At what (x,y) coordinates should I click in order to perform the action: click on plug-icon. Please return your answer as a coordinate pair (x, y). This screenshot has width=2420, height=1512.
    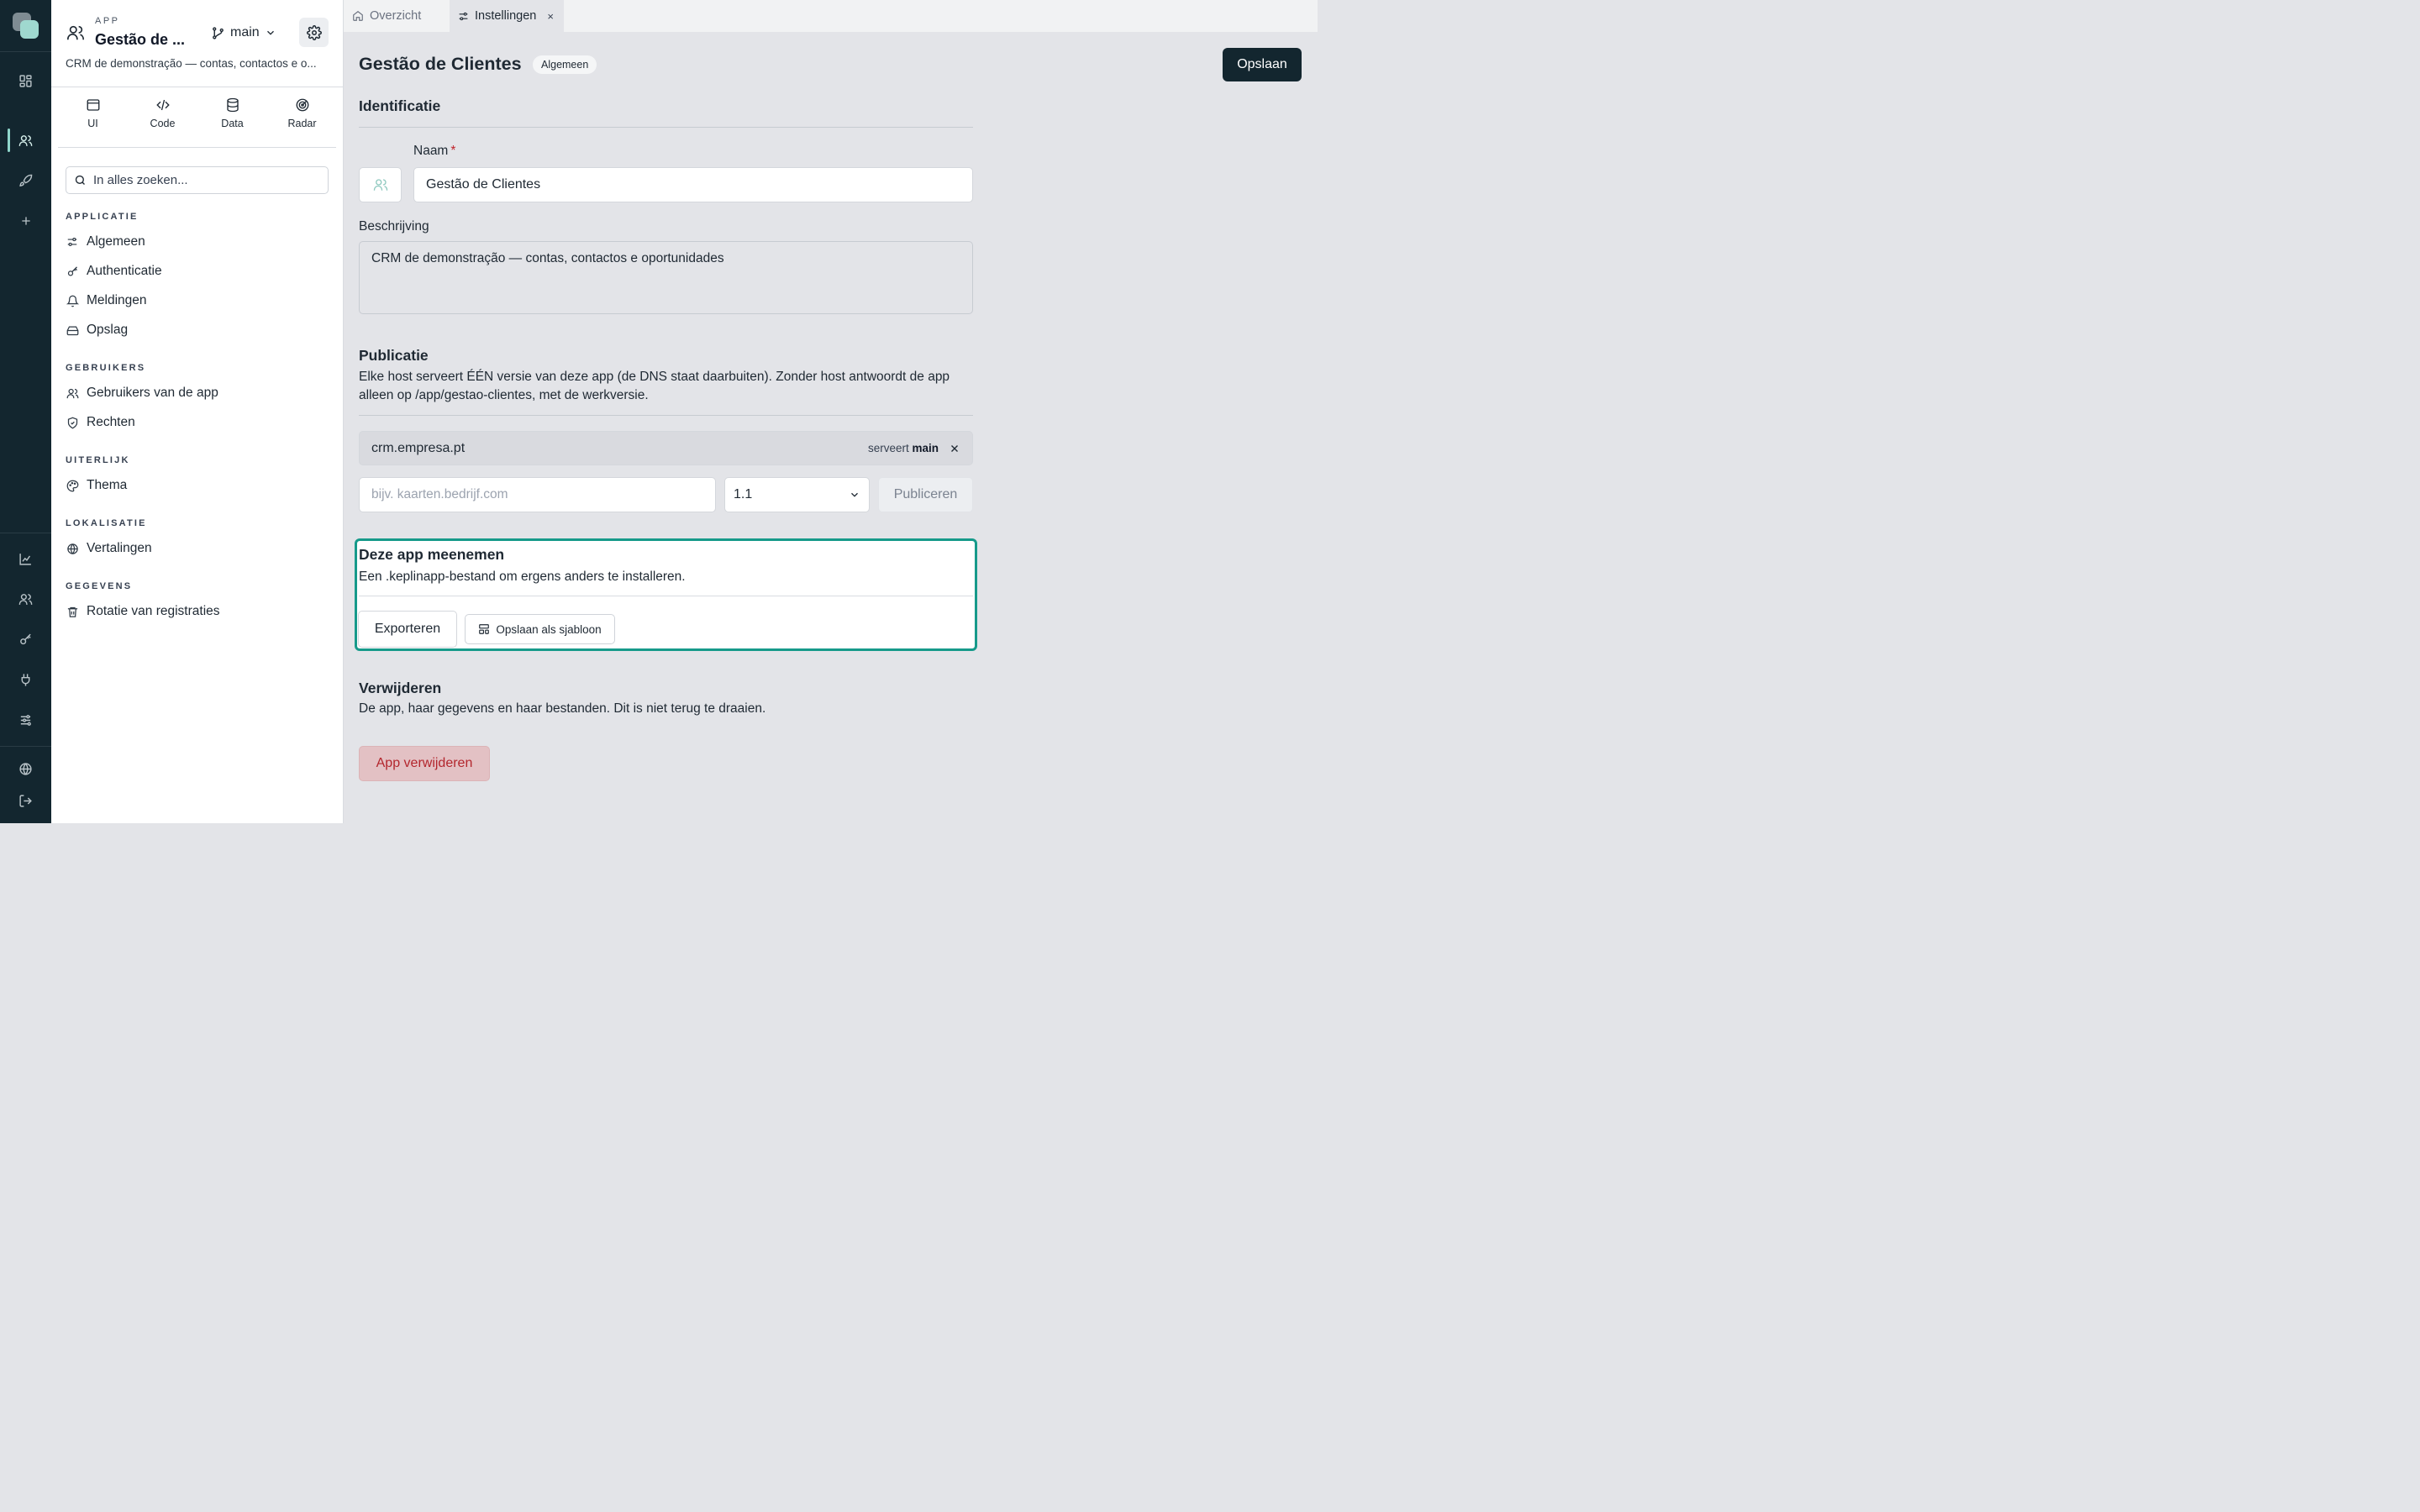
    Looking at the image, I should click on (25, 679).